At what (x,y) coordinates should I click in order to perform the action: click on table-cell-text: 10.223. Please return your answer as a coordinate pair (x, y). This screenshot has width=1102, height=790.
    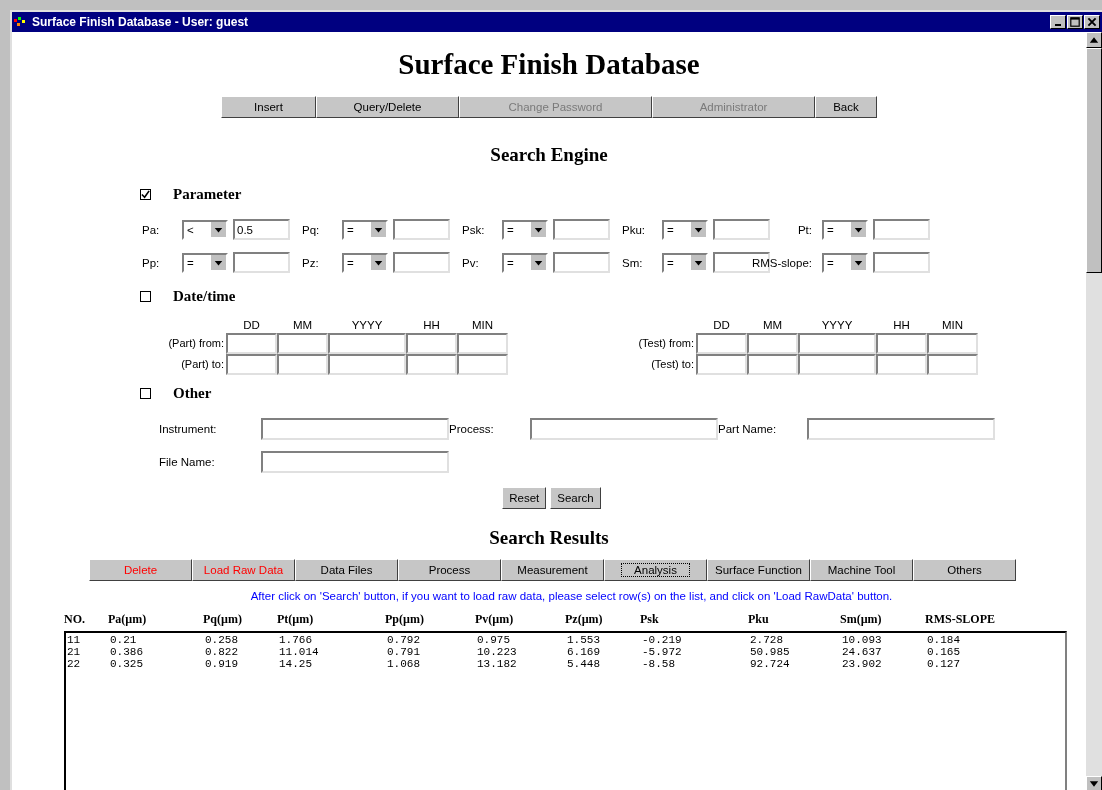
    Looking at the image, I should click on (497, 652).